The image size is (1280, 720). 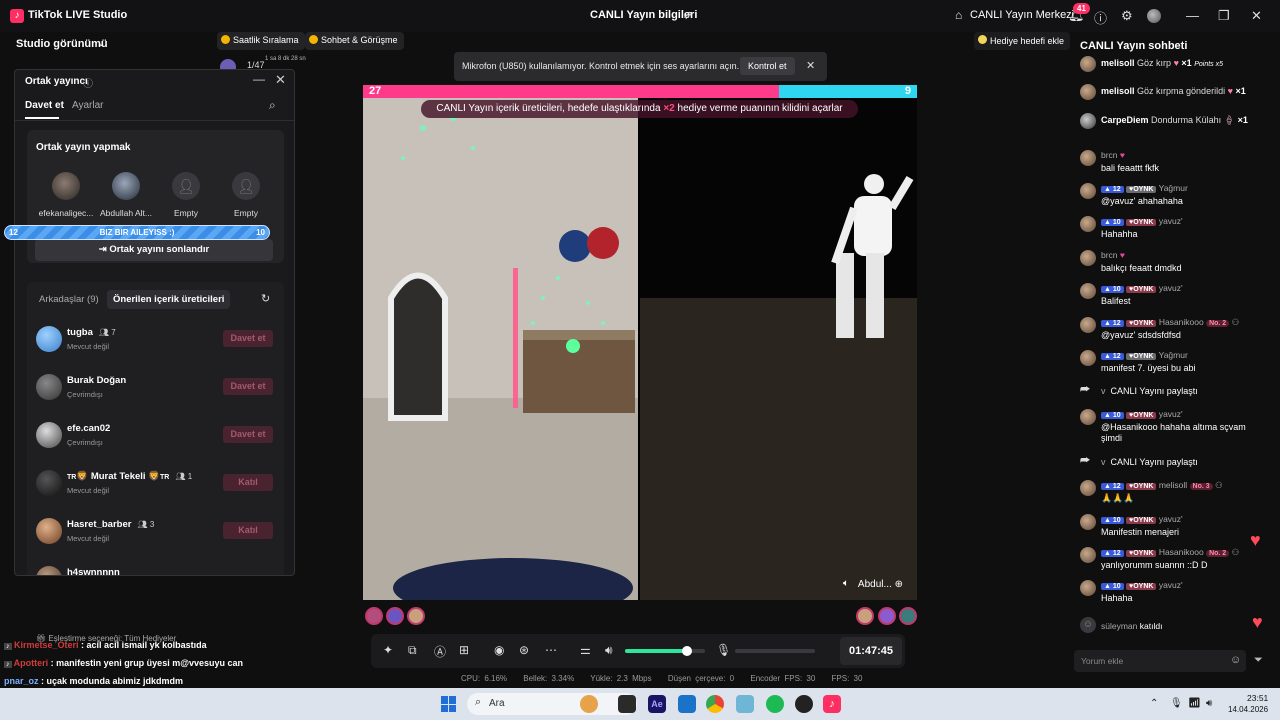 What do you see at coordinates (44, 105) in the screenshot?
I see `tab-invite: Davet et` at bounding box center [44, 105].